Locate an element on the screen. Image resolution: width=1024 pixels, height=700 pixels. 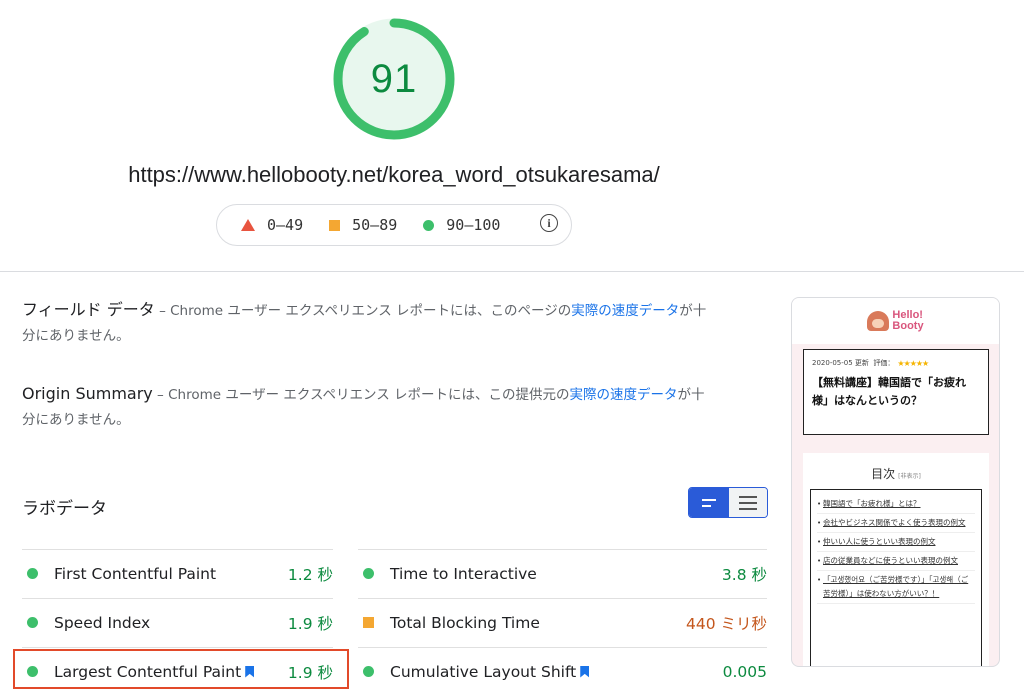
square-icon is located at coordinates (335, 225).